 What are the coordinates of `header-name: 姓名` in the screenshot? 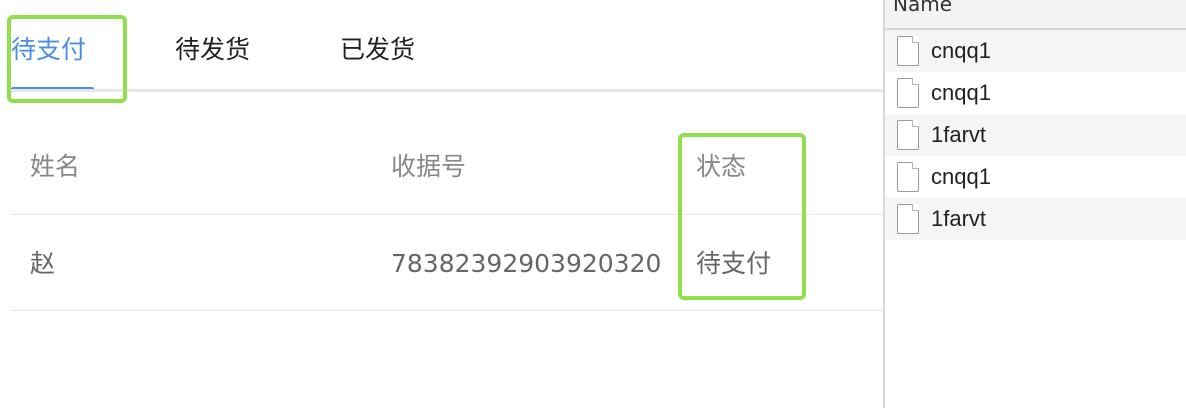 It's located at (55, 166).